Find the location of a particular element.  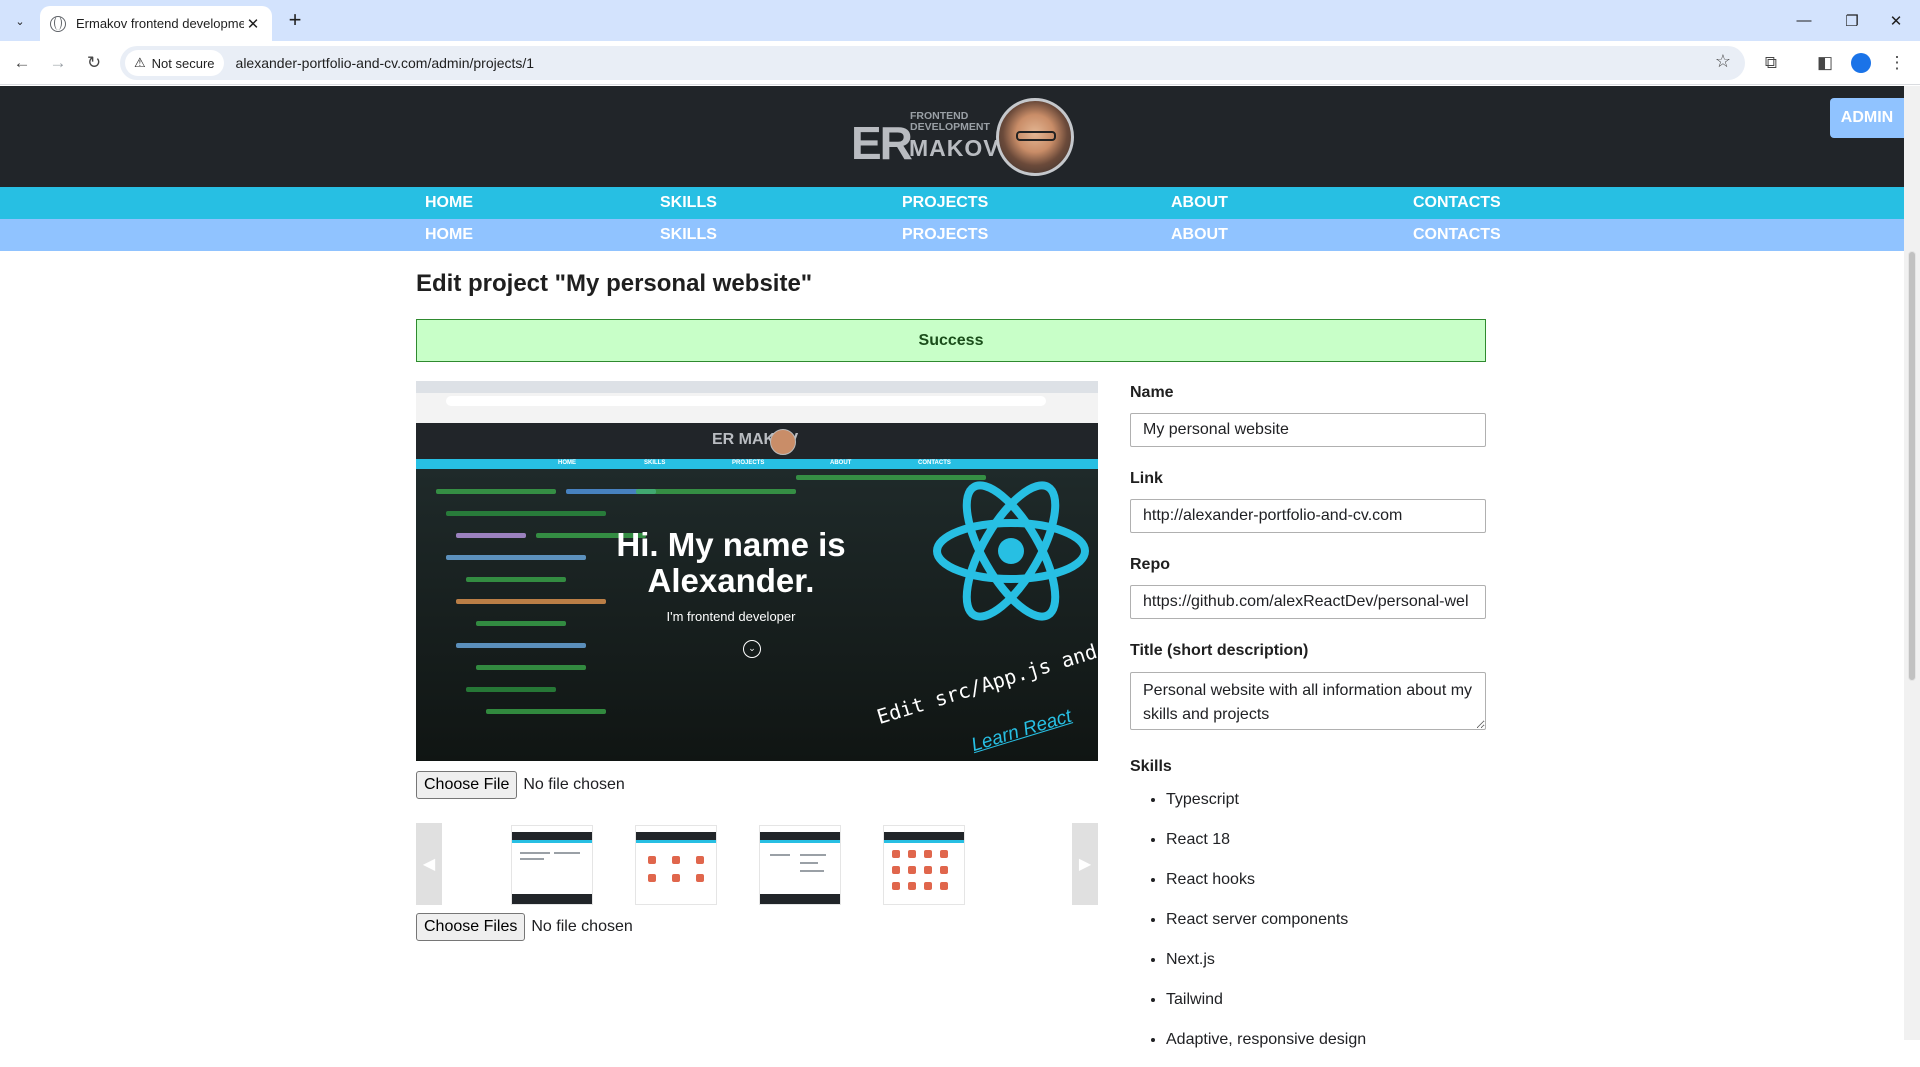

admin-button: ADMIN is located at coordinates (1867, 118).